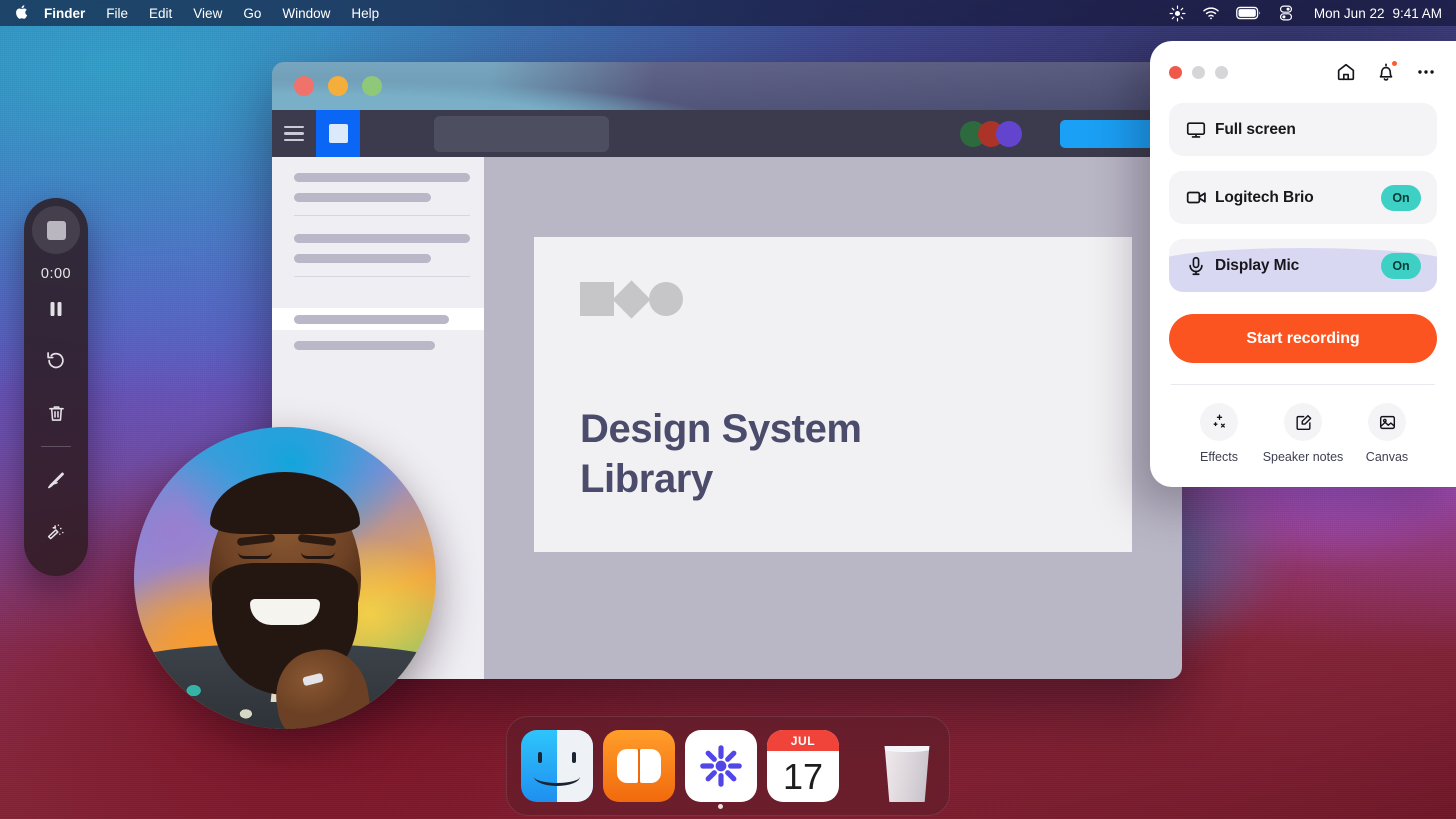 The image size is (1456, 819). What do you see at coordinates (285, 612) in the screenshot?
I see `mouth` at bounding box center [285, 612].